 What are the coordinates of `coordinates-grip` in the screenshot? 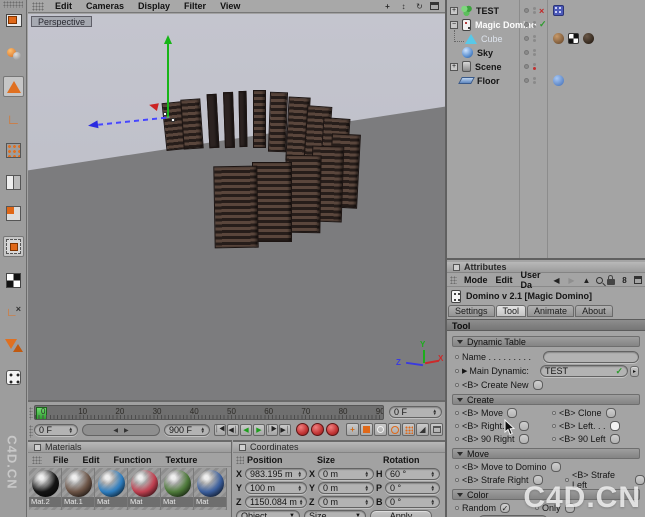 It's located at (240, 460).